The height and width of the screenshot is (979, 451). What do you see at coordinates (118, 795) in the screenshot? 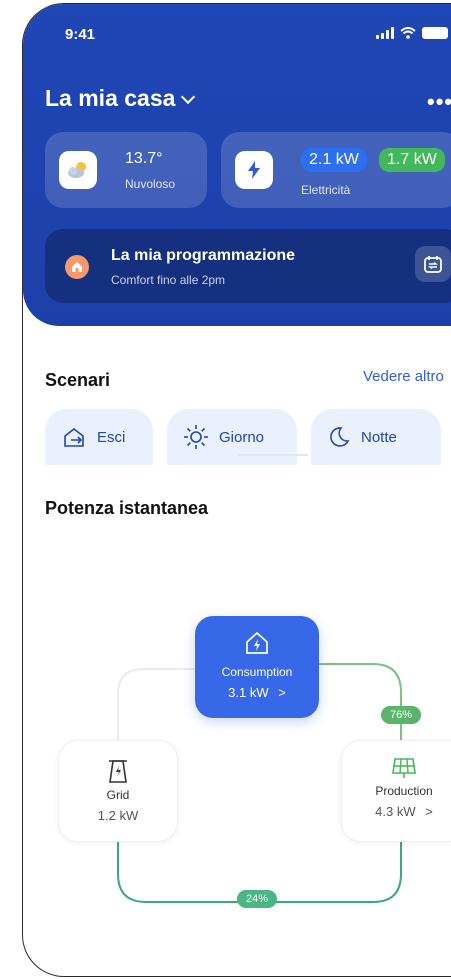
I see `grid-label: Grid` at bounding box center [118, 795].